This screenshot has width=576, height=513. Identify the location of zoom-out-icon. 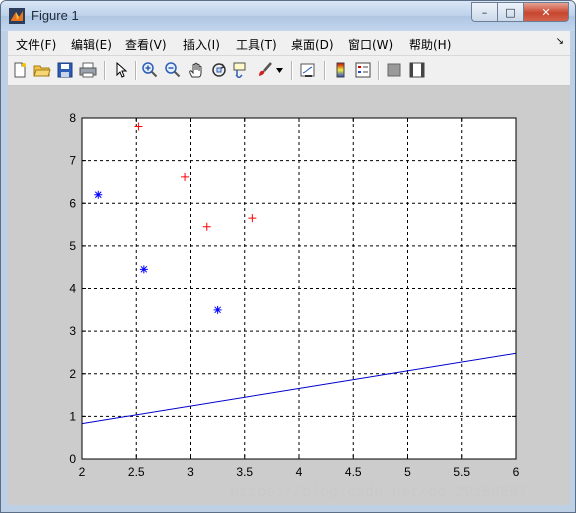
(173, 70).